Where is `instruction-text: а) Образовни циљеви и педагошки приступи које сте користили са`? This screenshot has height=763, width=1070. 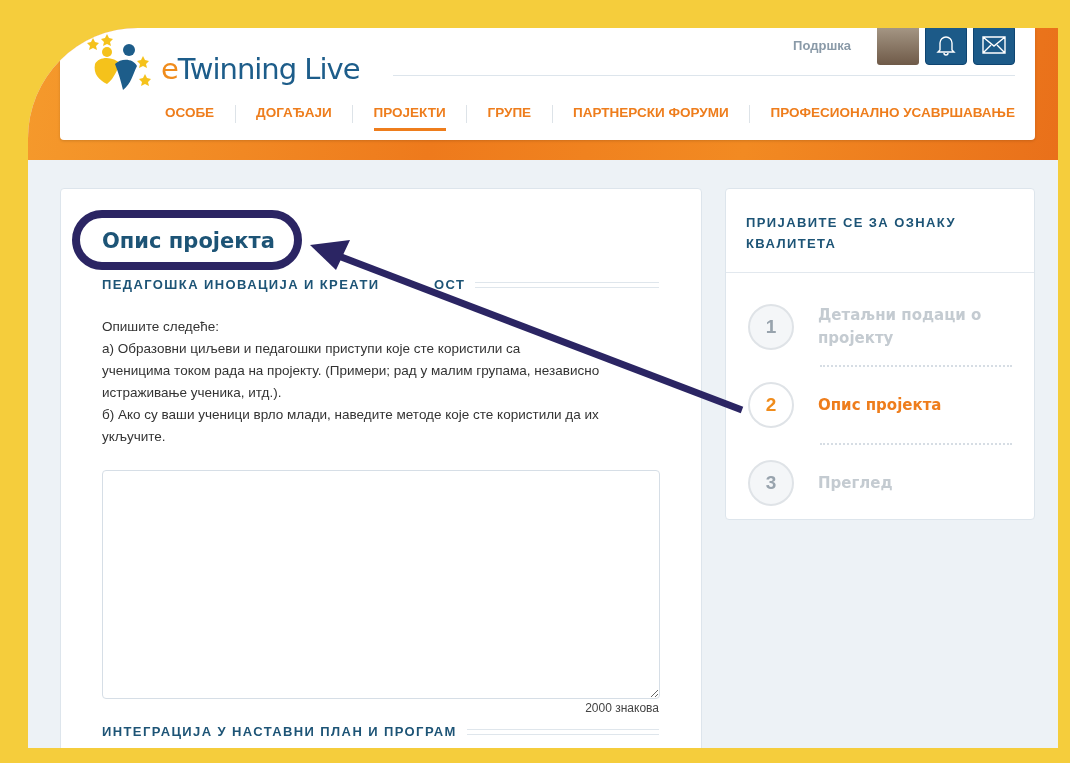
instruction-text: а) Образовни циљеви и педагошки приступи које сте користили са is located at coordinates (312, 349).